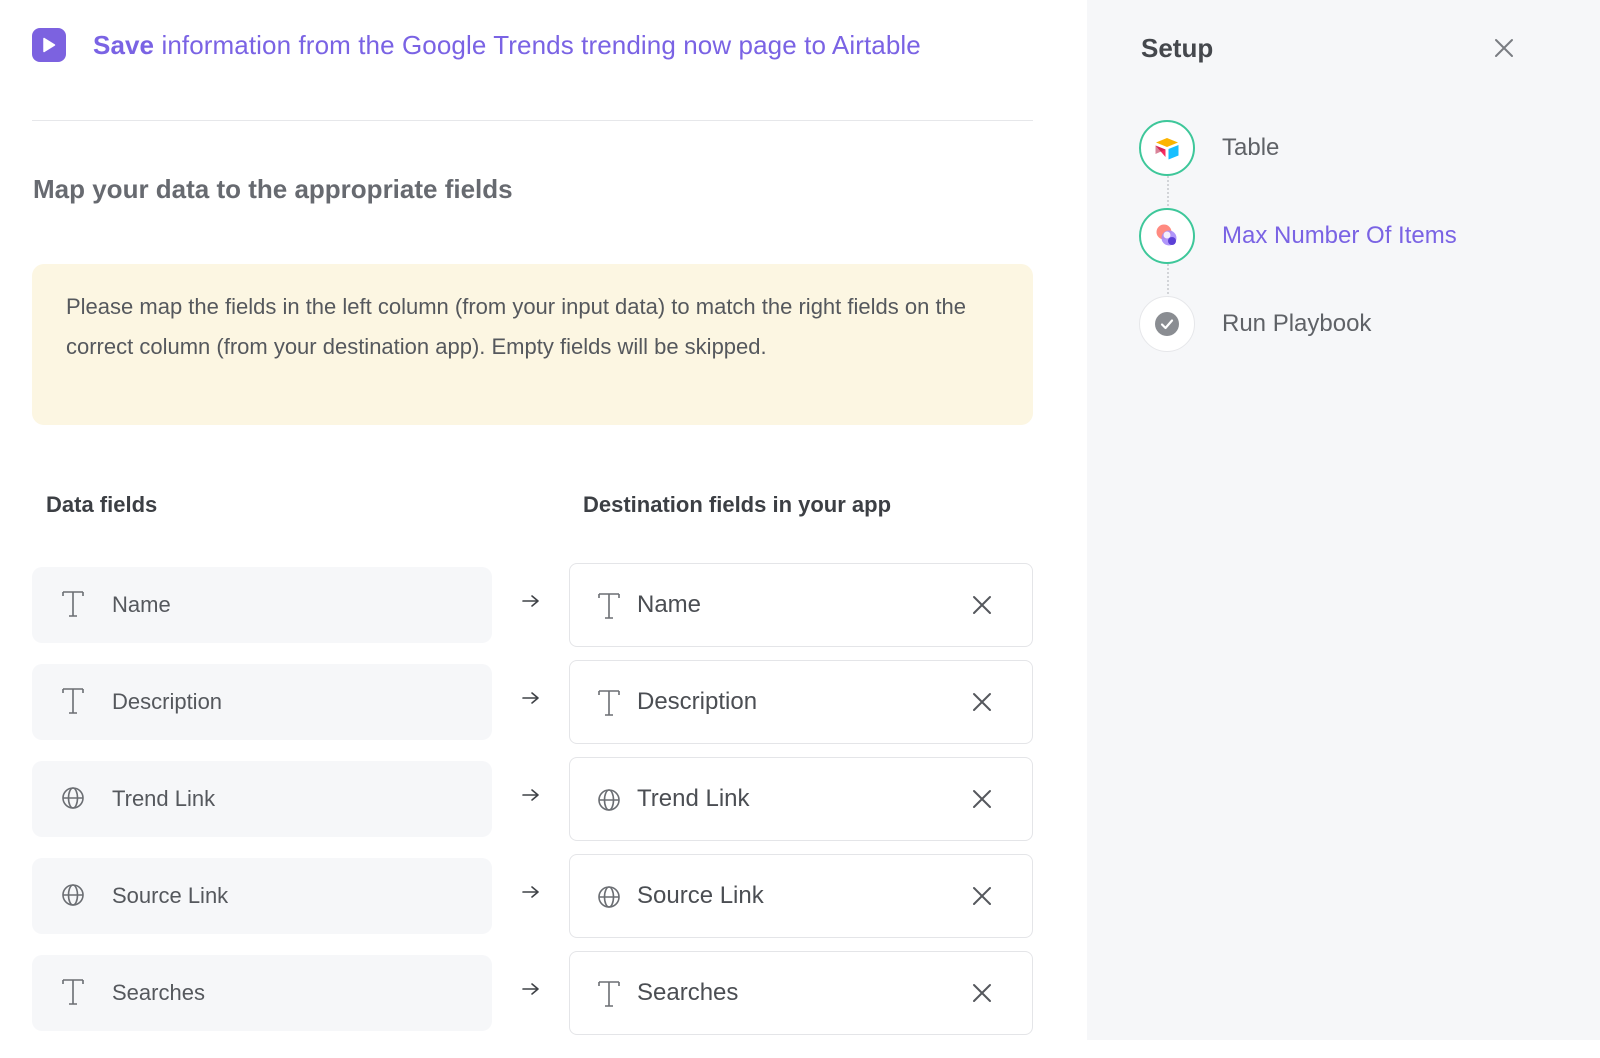 The height and width of the screenshot is (1058, 1600). I want to click on play-icon, so click(49, 45).